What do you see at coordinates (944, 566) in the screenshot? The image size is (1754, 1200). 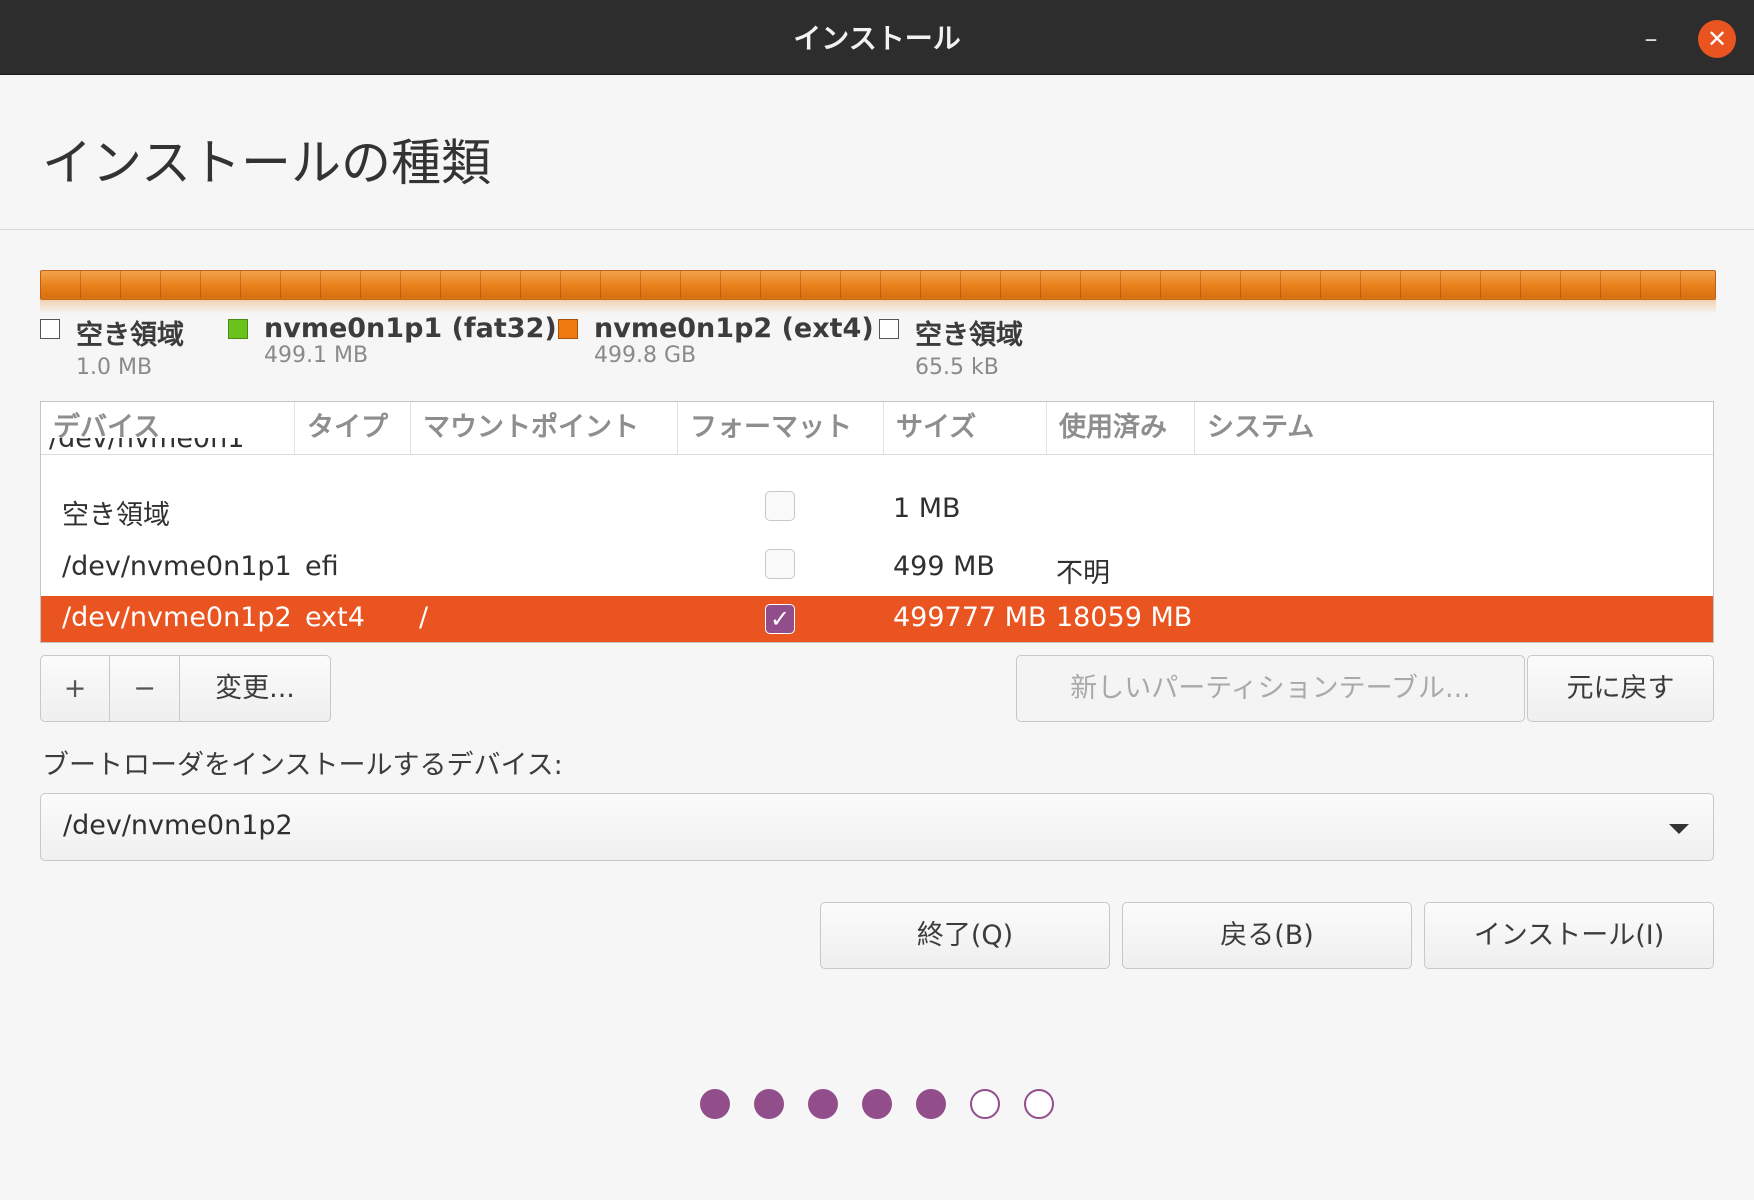 I see `cell-size: 499 MB` at bounding box center [944, 566].